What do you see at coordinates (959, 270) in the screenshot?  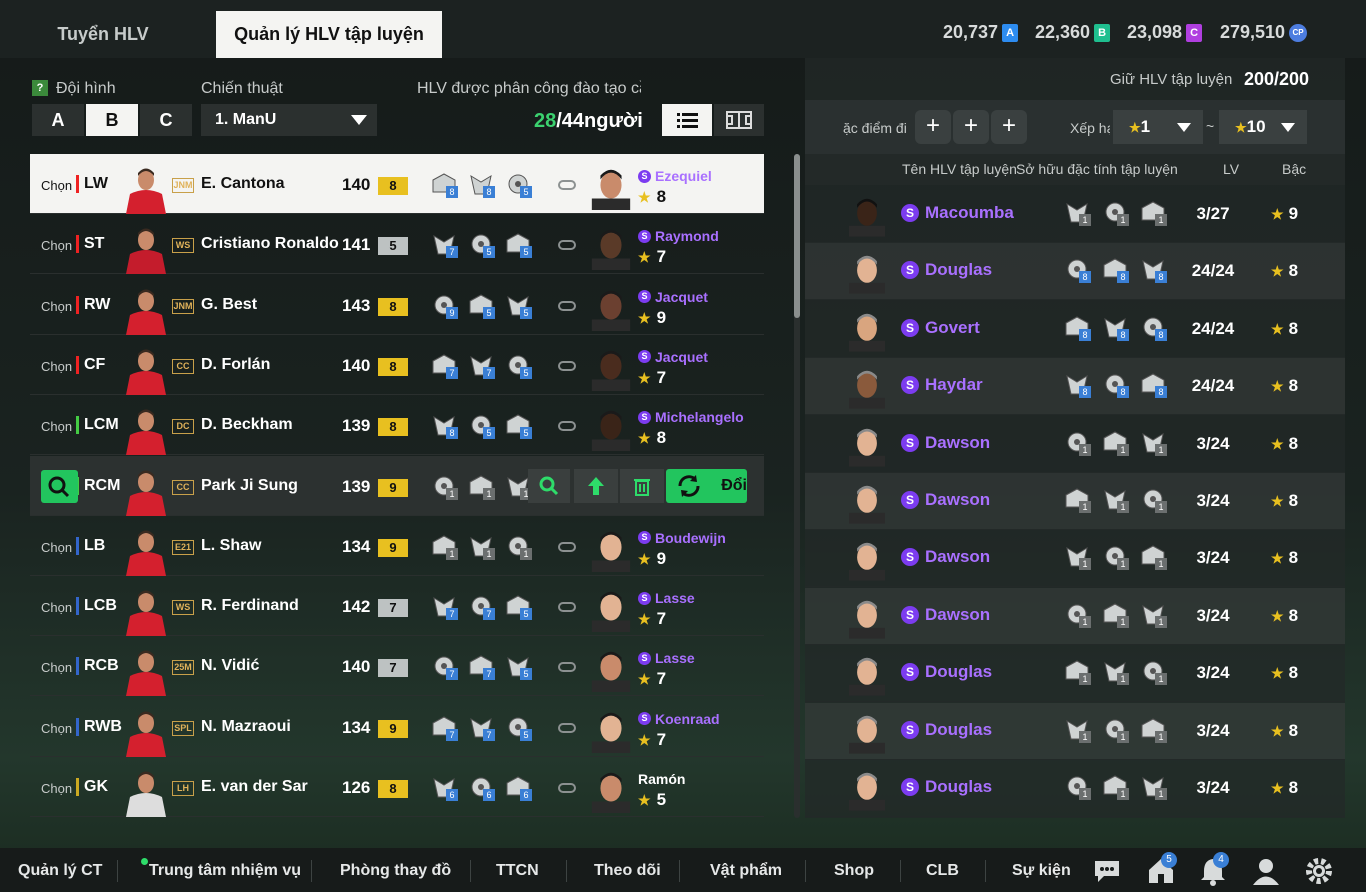 I see `coach-name-text: Douglas` at bounding box center [959, 270].